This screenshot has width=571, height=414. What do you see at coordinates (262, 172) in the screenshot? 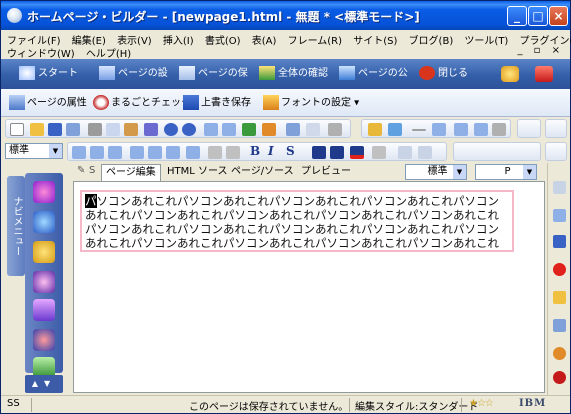
I see `tab-page-source: ページ/ソース` at bounding box center [262, 172].